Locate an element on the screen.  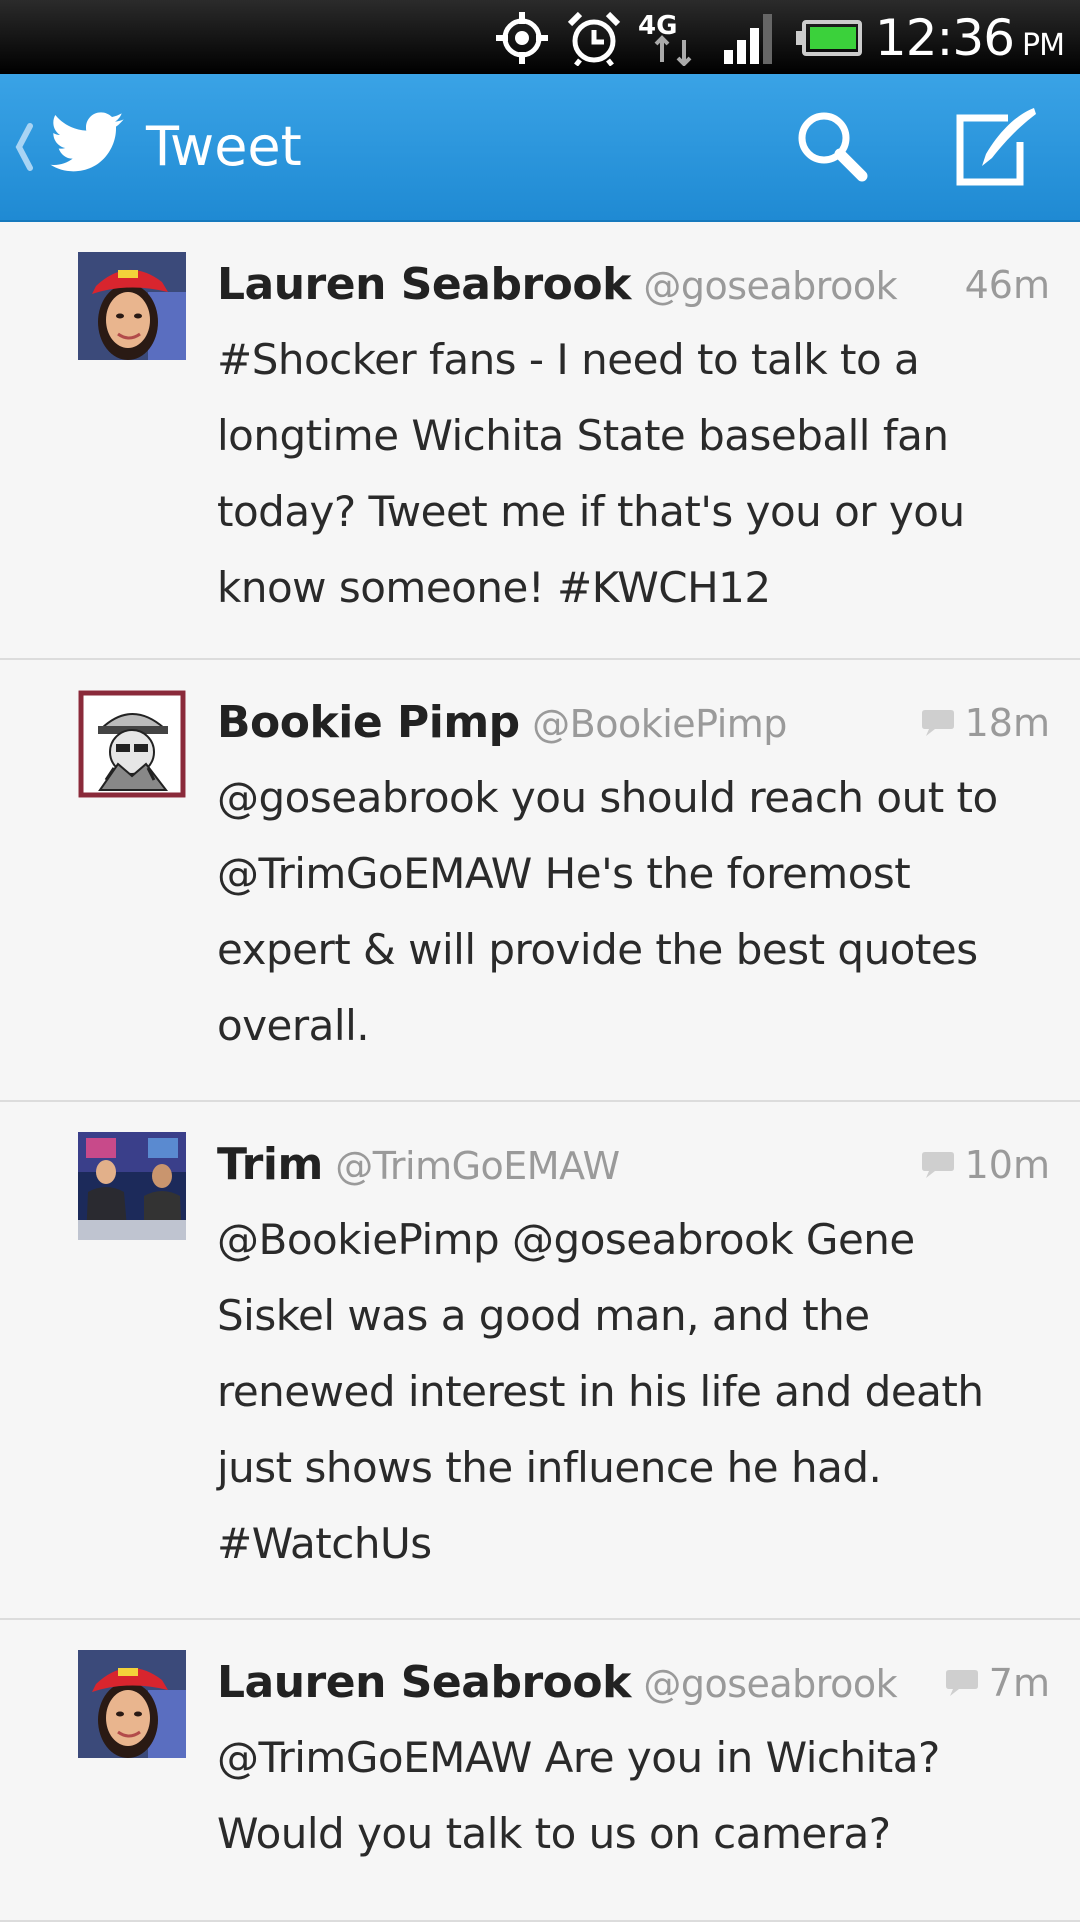
tweet-header: Lauren Seabrook @goseabrook 46m is located at coordinates (633, 285).